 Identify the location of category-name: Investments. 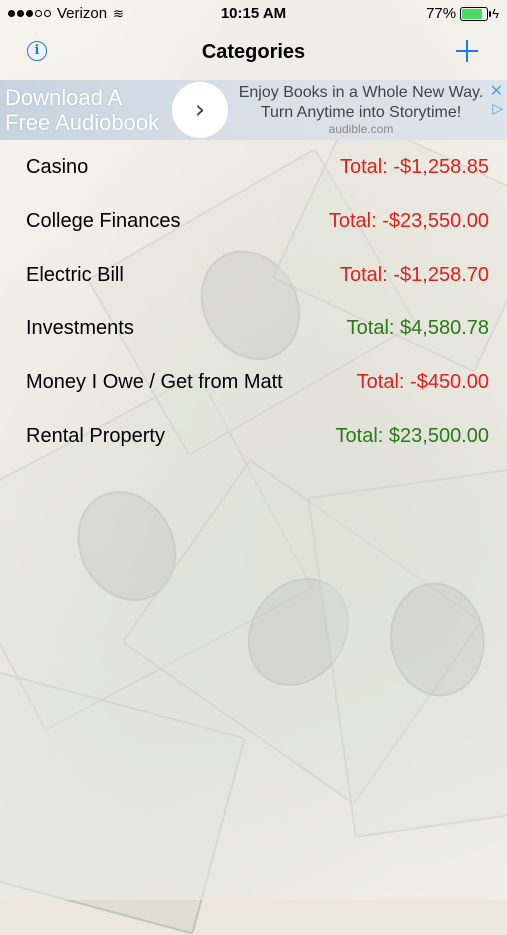
(80, 328).